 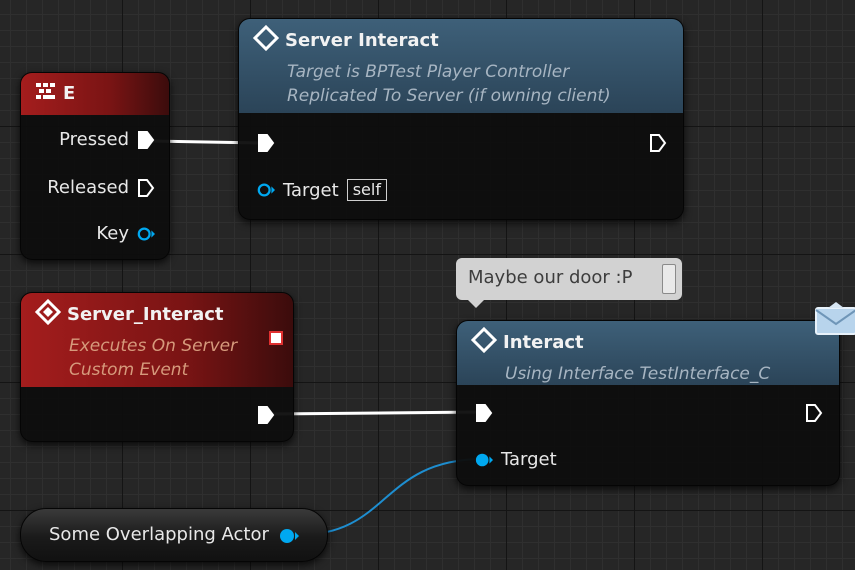 I want to click on server-interact-title: Server Interact, so click(x=362, y=40).